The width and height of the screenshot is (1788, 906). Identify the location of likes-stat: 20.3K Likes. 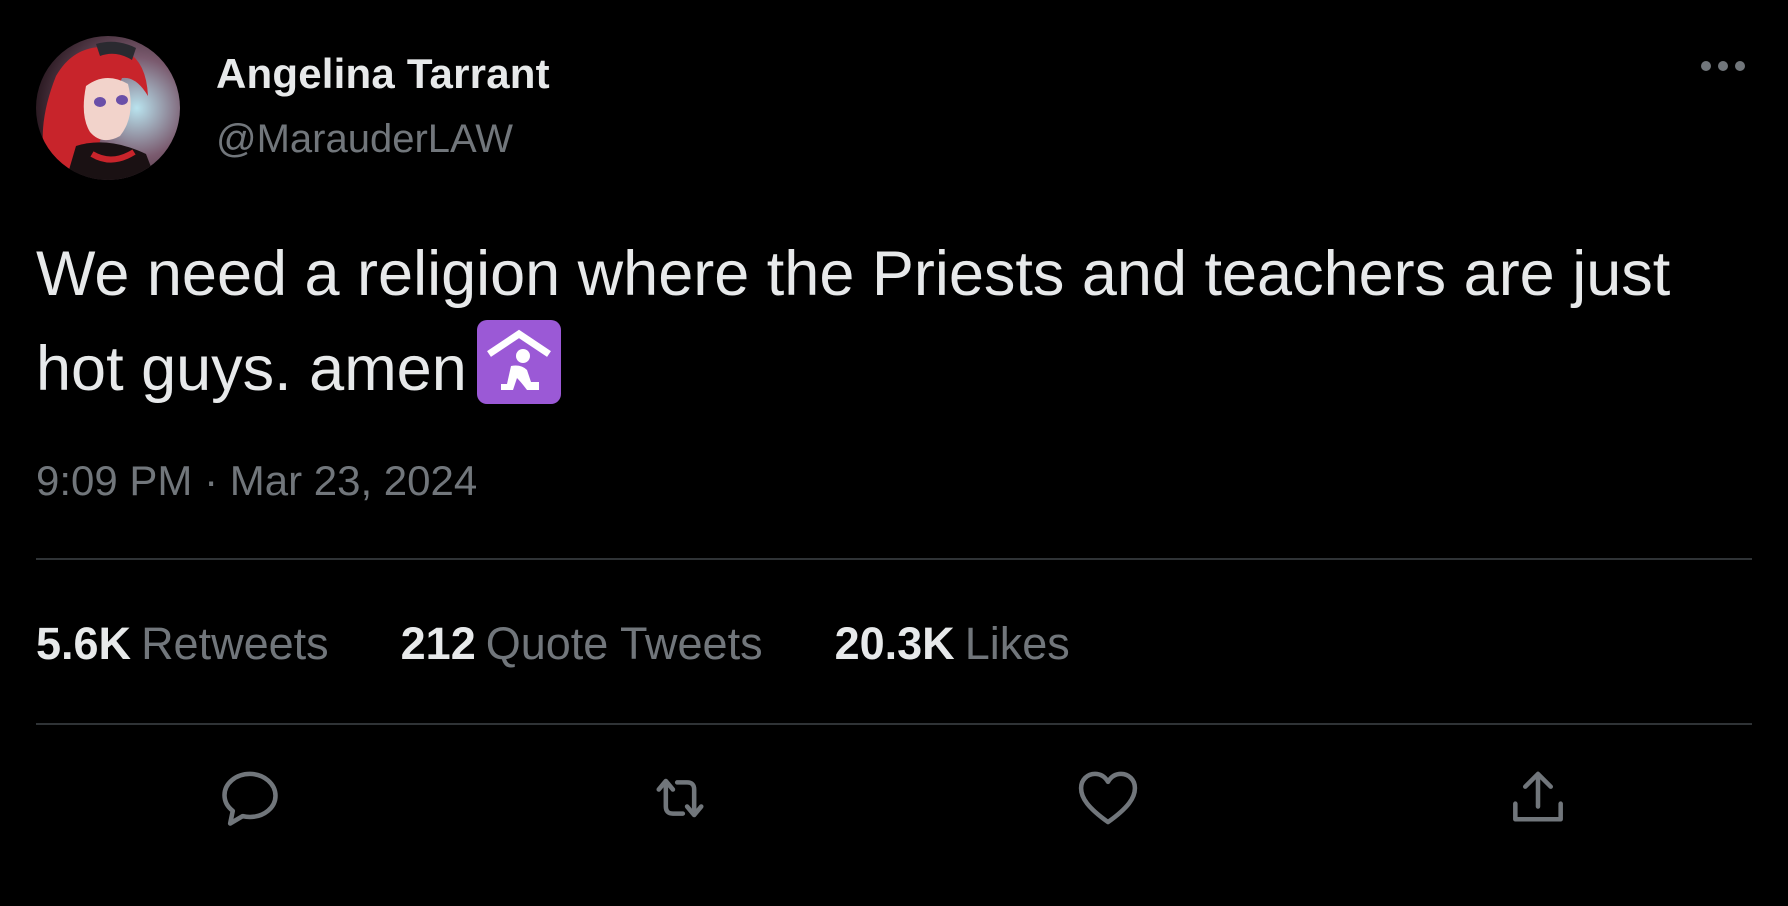
(952, 644).